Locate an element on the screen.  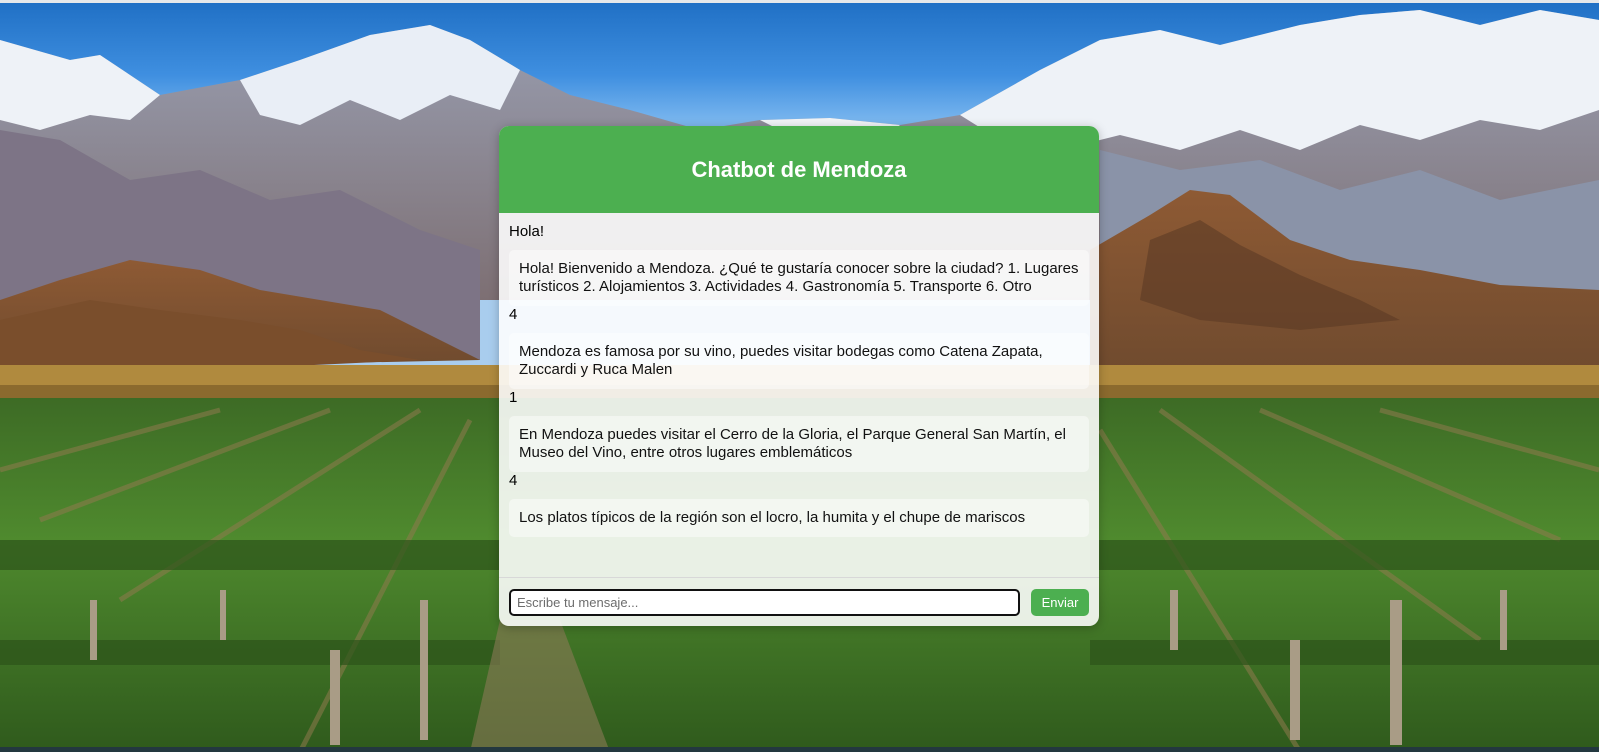
user-message: 1 is located at coordinates (513, 397).